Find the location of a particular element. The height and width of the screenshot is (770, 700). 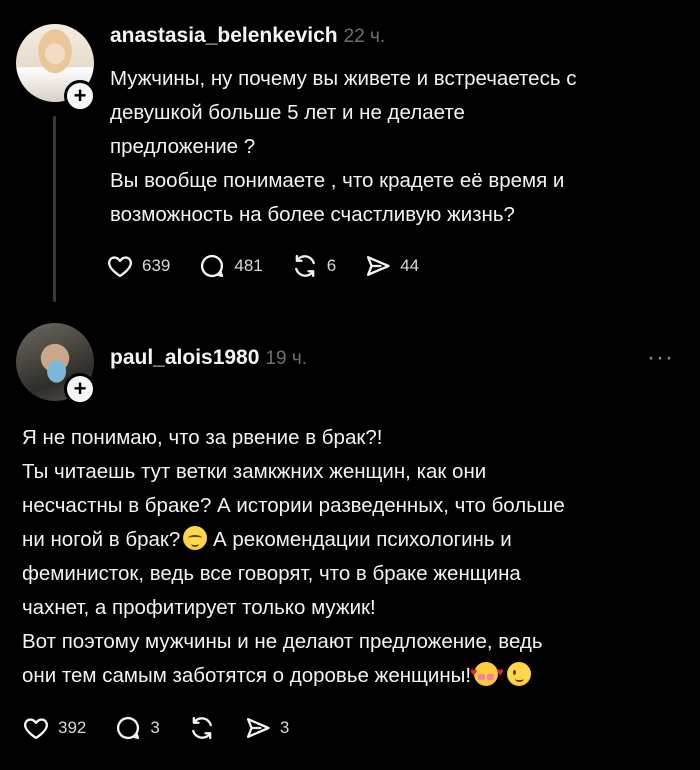

share-count: 3 is located at coordinates (284, 727).